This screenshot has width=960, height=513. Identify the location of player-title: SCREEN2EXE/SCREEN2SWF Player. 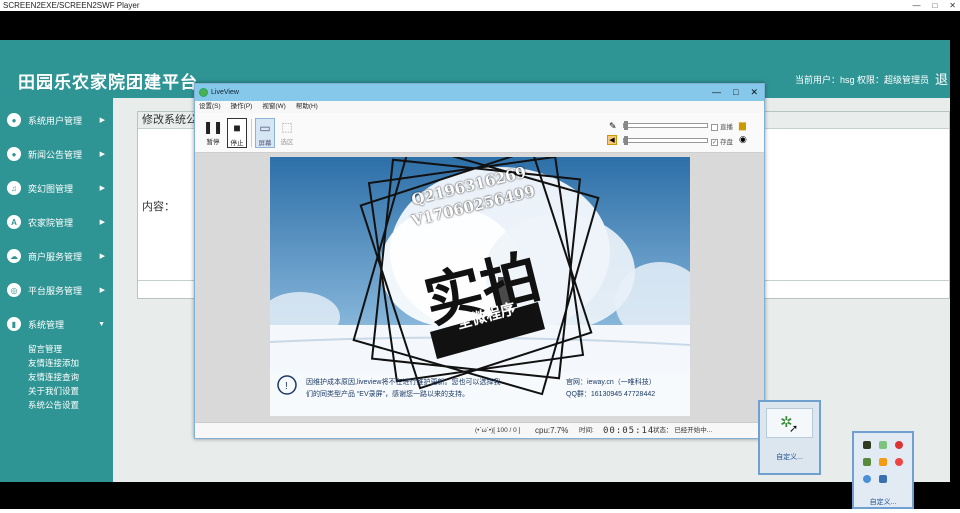
(71, 5).